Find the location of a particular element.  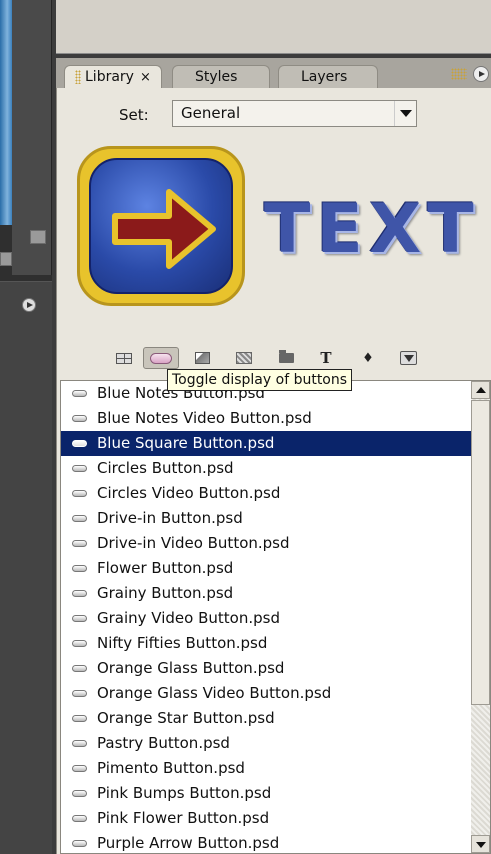

chevron-down-icon is located at coordinates (405, 113).